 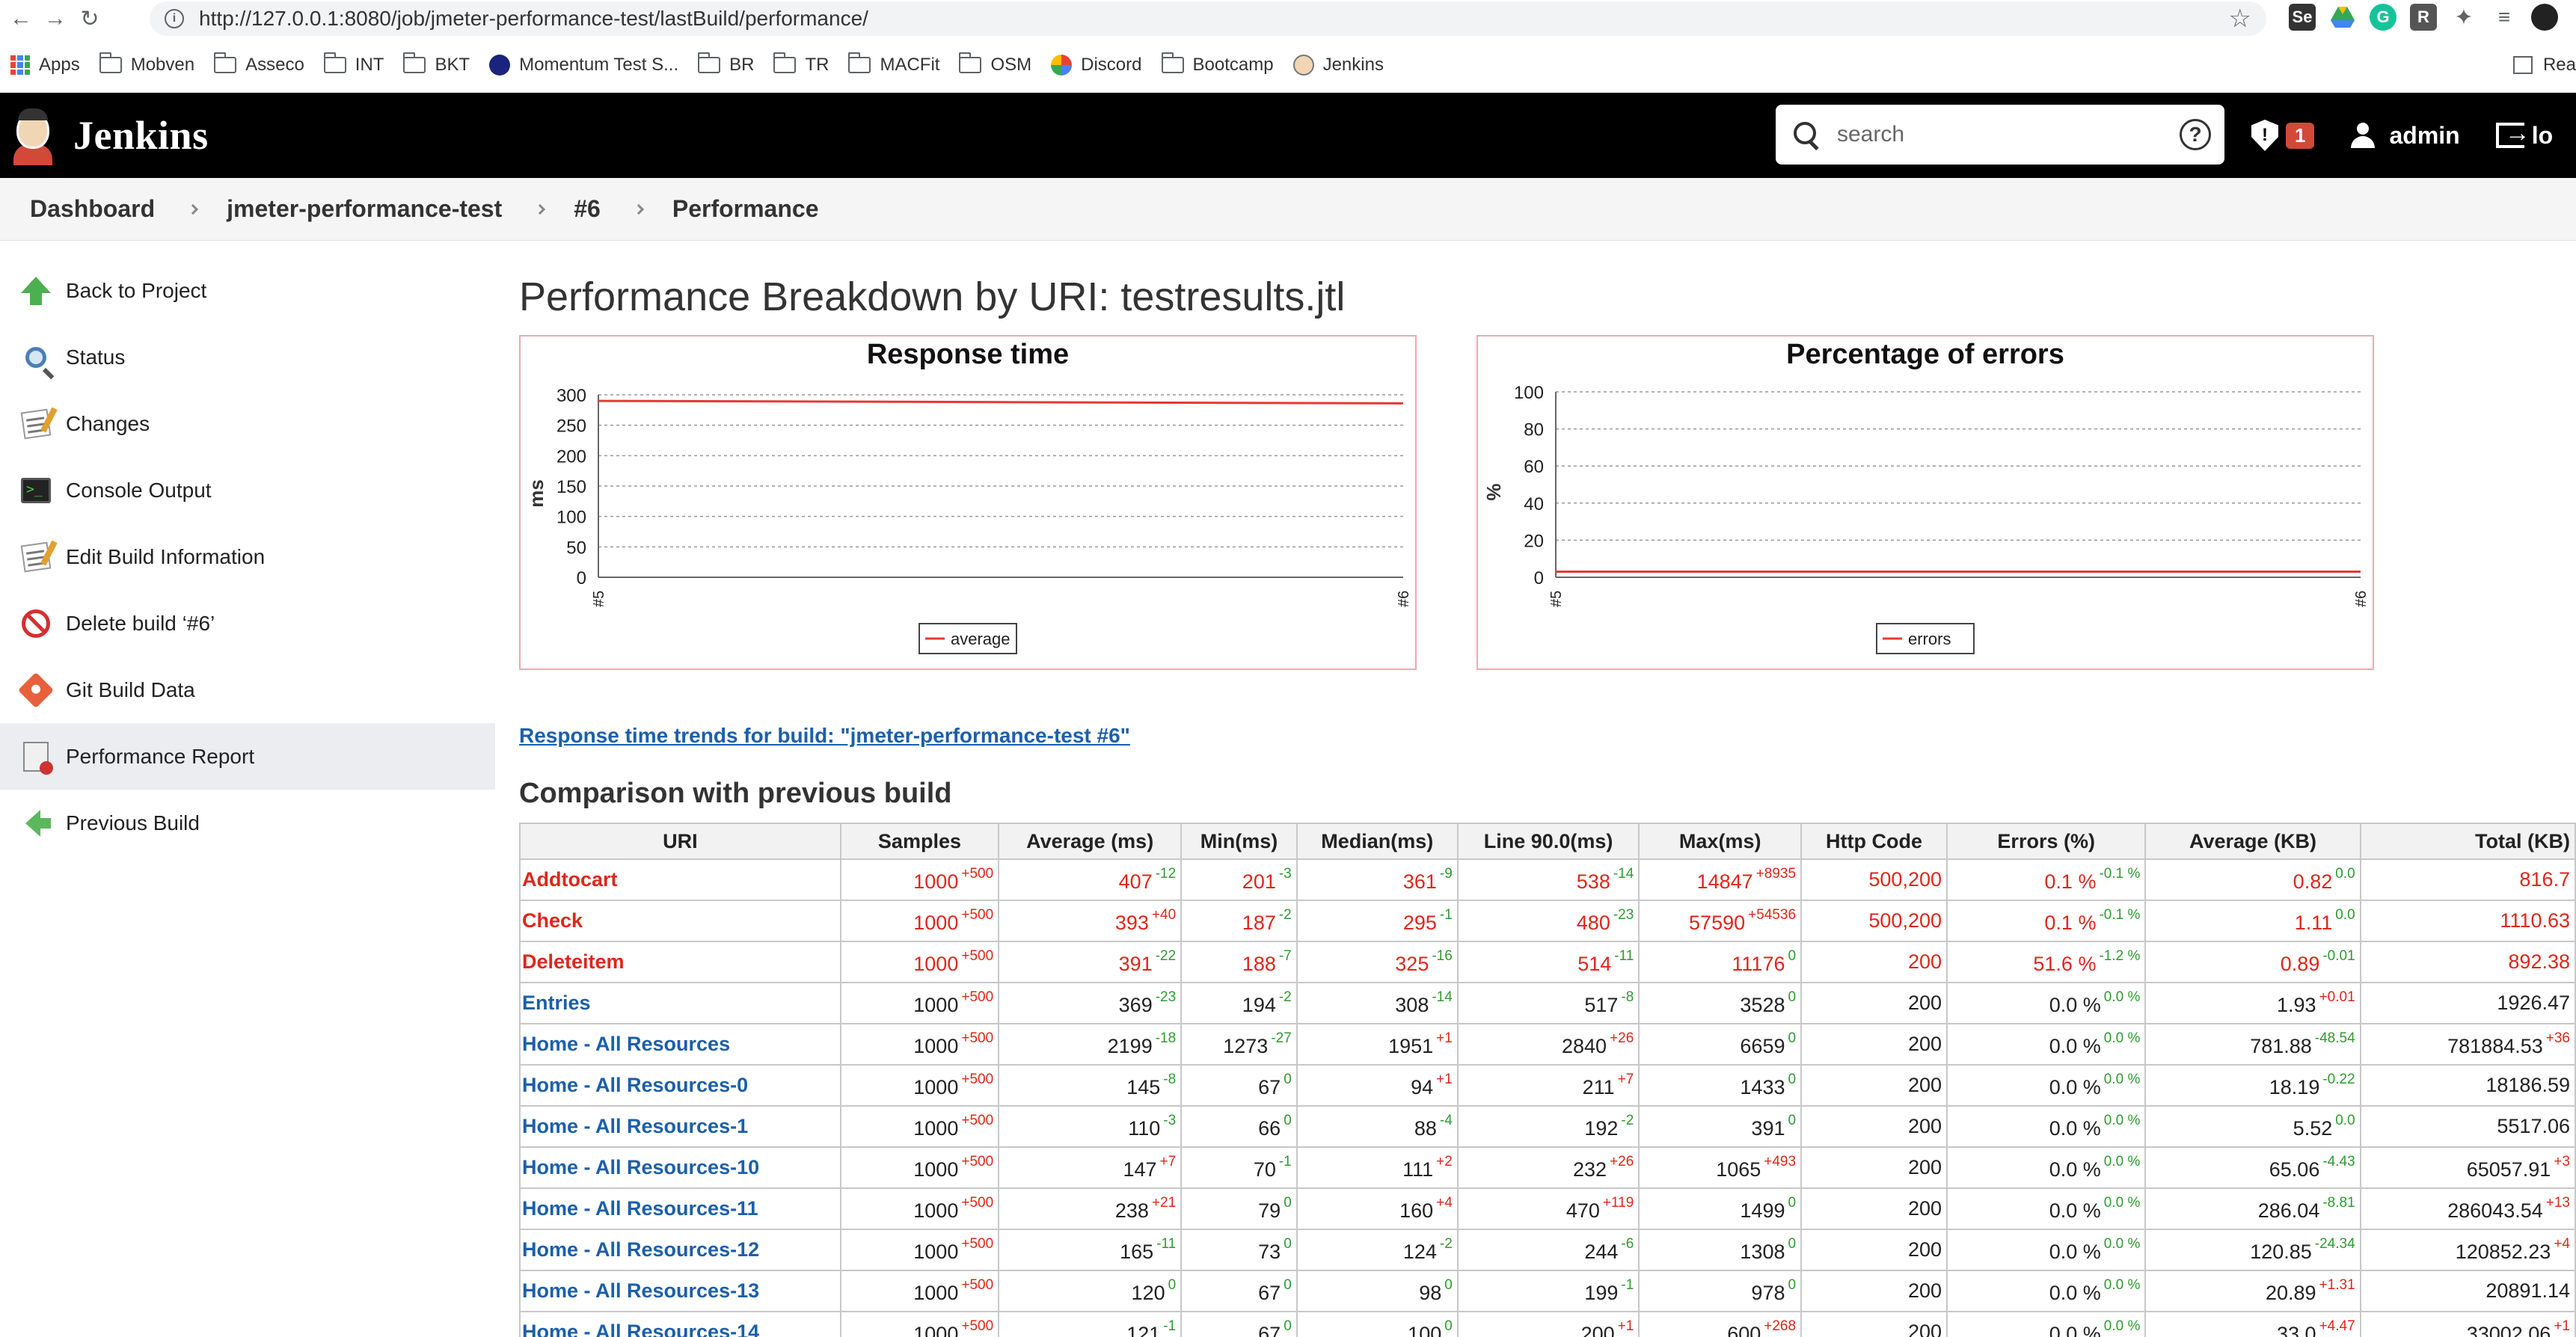 What do you see at coordinates (1593, 881) in the screenshot?
I see `cell-value: 538` at bounding box center [1593, 881].